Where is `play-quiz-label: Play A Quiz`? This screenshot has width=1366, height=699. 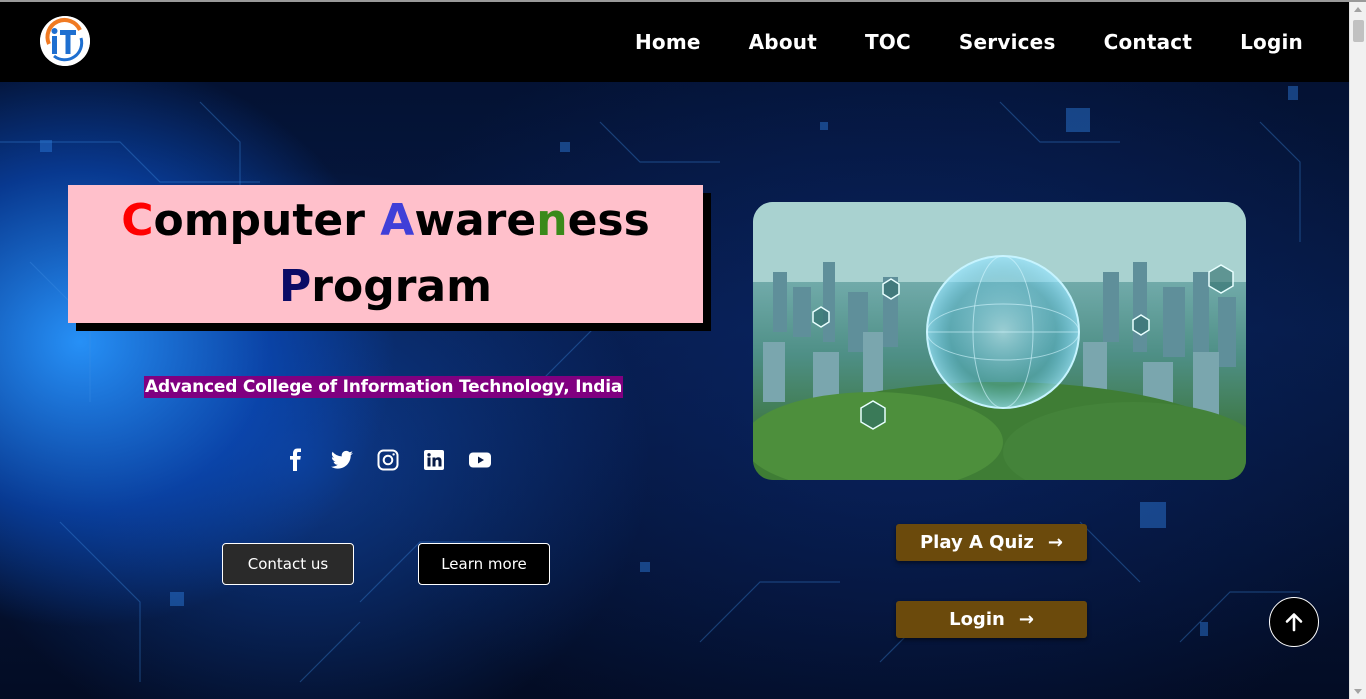 play-quiz-label: Play A Quiz is located at coordinates (976, 542).